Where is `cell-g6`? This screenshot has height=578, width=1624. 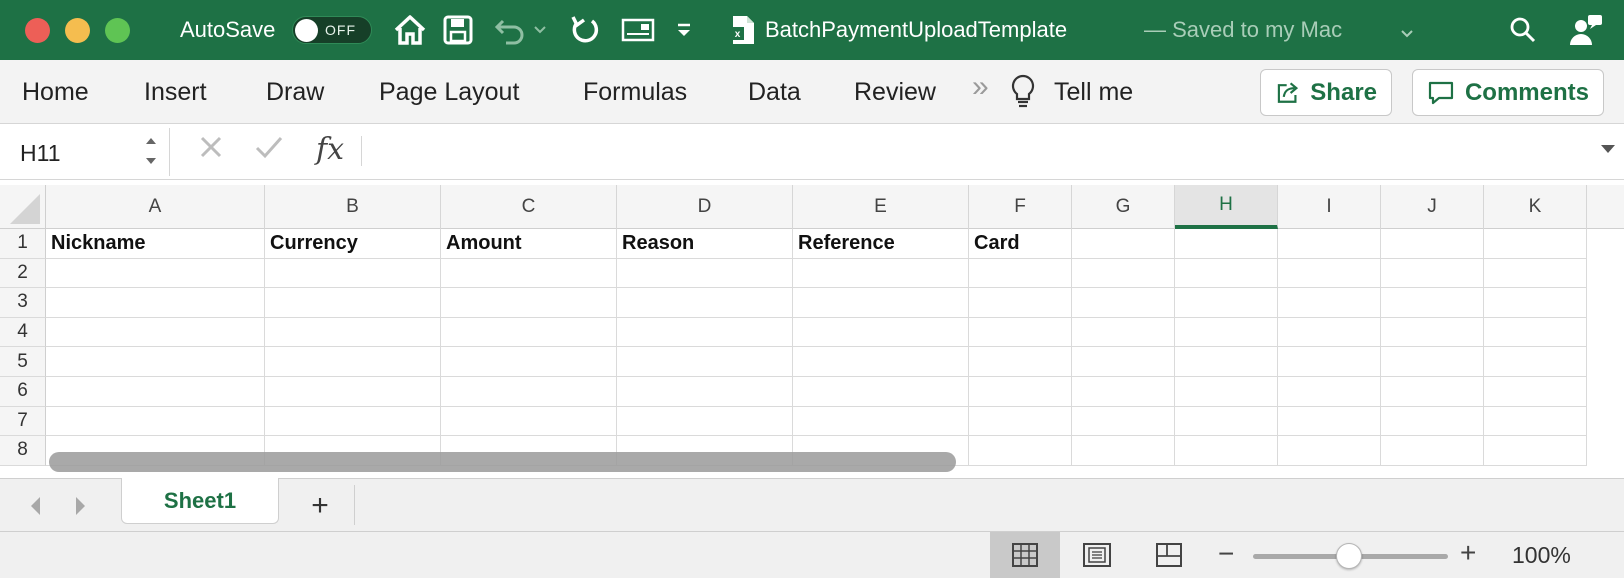
cell-g6 is located at coordinates (1123, 392).